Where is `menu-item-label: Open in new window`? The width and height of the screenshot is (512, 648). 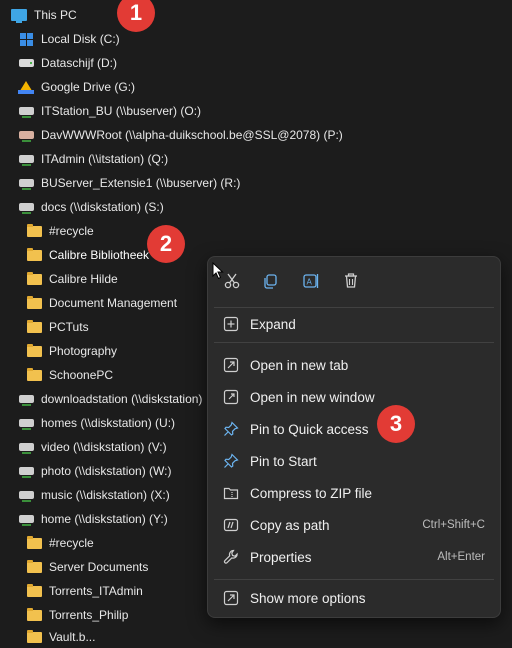 menu-item-label: Open in new window is located at coordinates (312, 397).